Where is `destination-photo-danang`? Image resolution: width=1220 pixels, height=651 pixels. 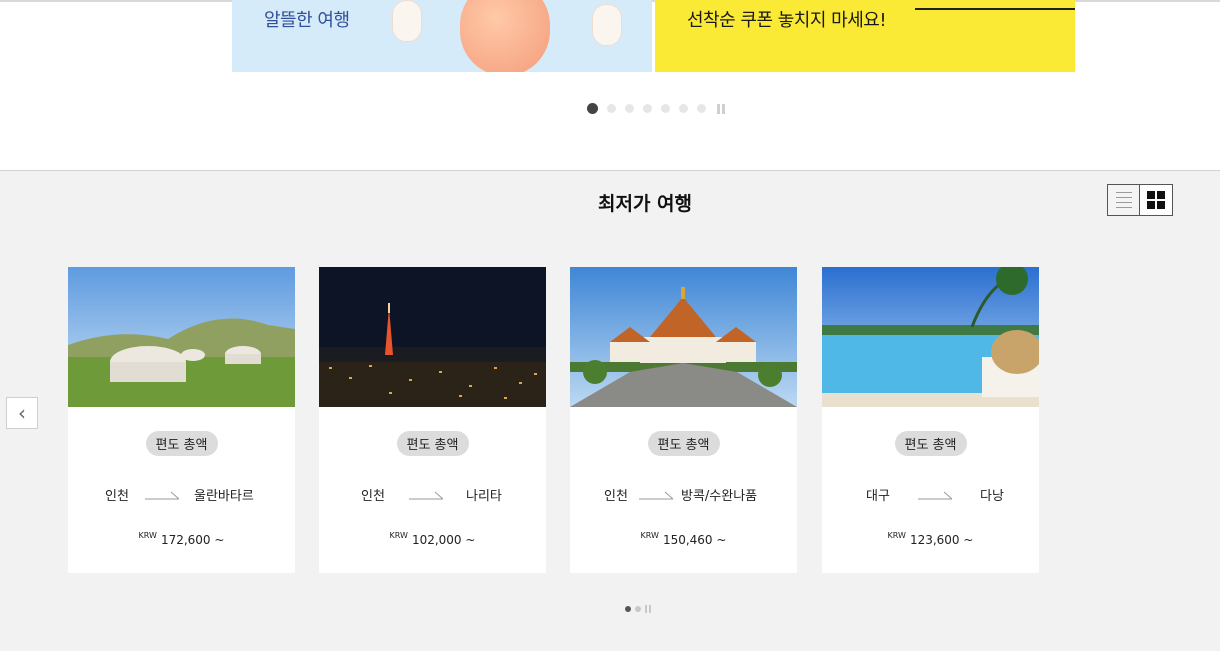 destination-photo-danang is located at coordinates (930, 337).